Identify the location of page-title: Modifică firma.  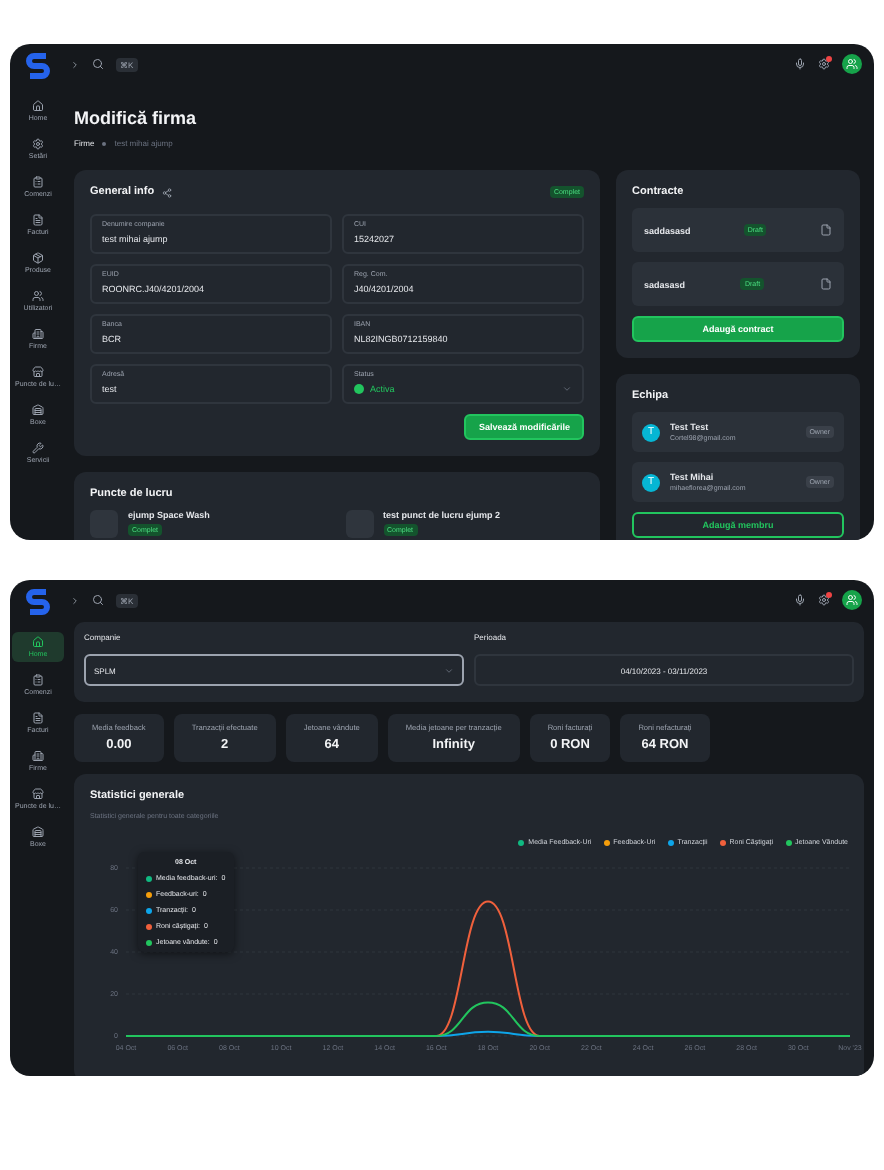
(136, 118).